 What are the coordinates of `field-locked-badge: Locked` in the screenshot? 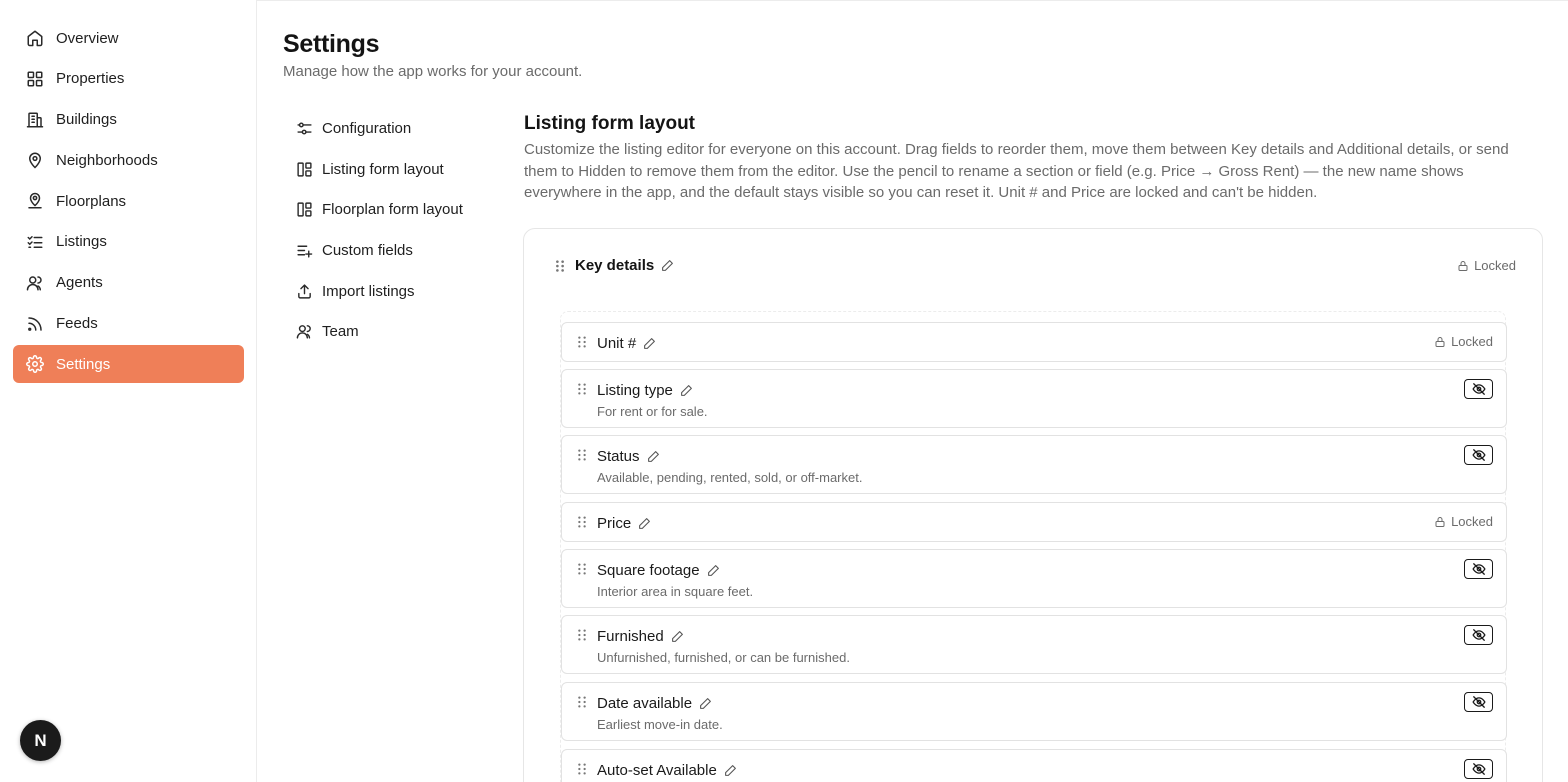 It's located at (1463, 341).